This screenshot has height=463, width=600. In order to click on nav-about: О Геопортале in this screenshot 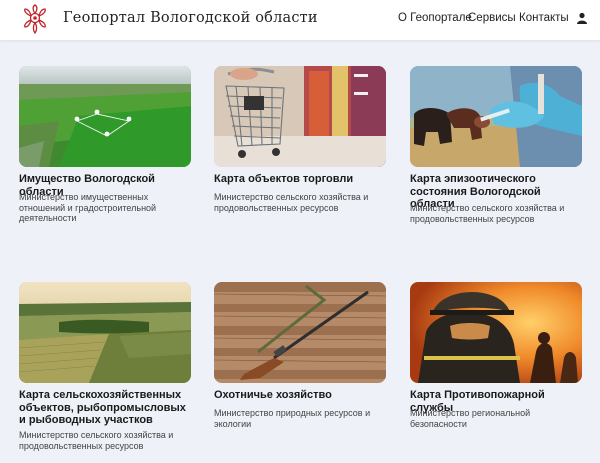, I will do `click(435, 18)`.